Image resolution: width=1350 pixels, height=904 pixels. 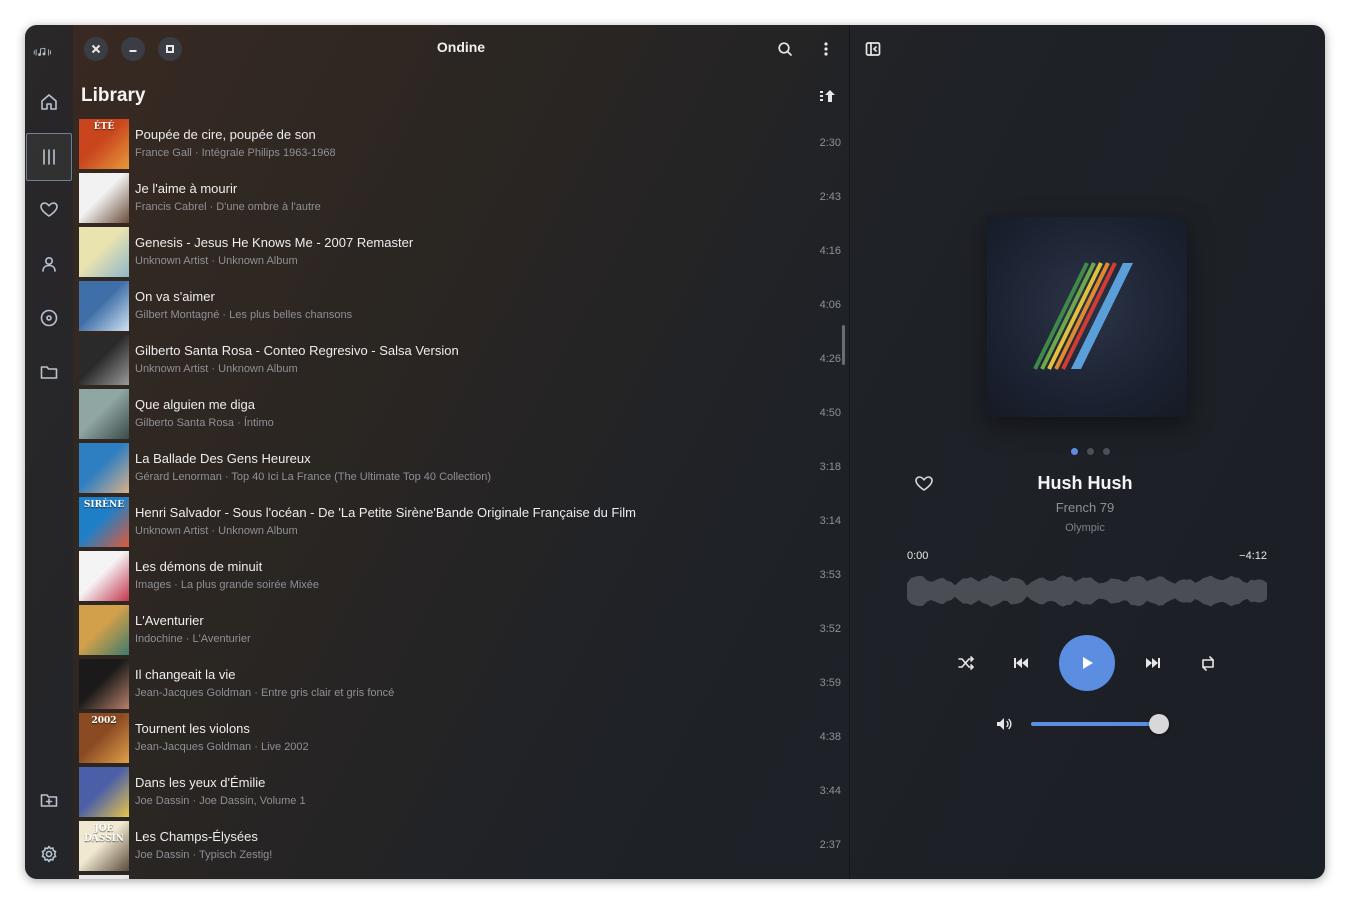 What do you see at coordinates (222, 747) in the screenshot?
I see `track-subtitle: Jean-Jacques Goldman · Live 2002` at bounding box center [222, 747].